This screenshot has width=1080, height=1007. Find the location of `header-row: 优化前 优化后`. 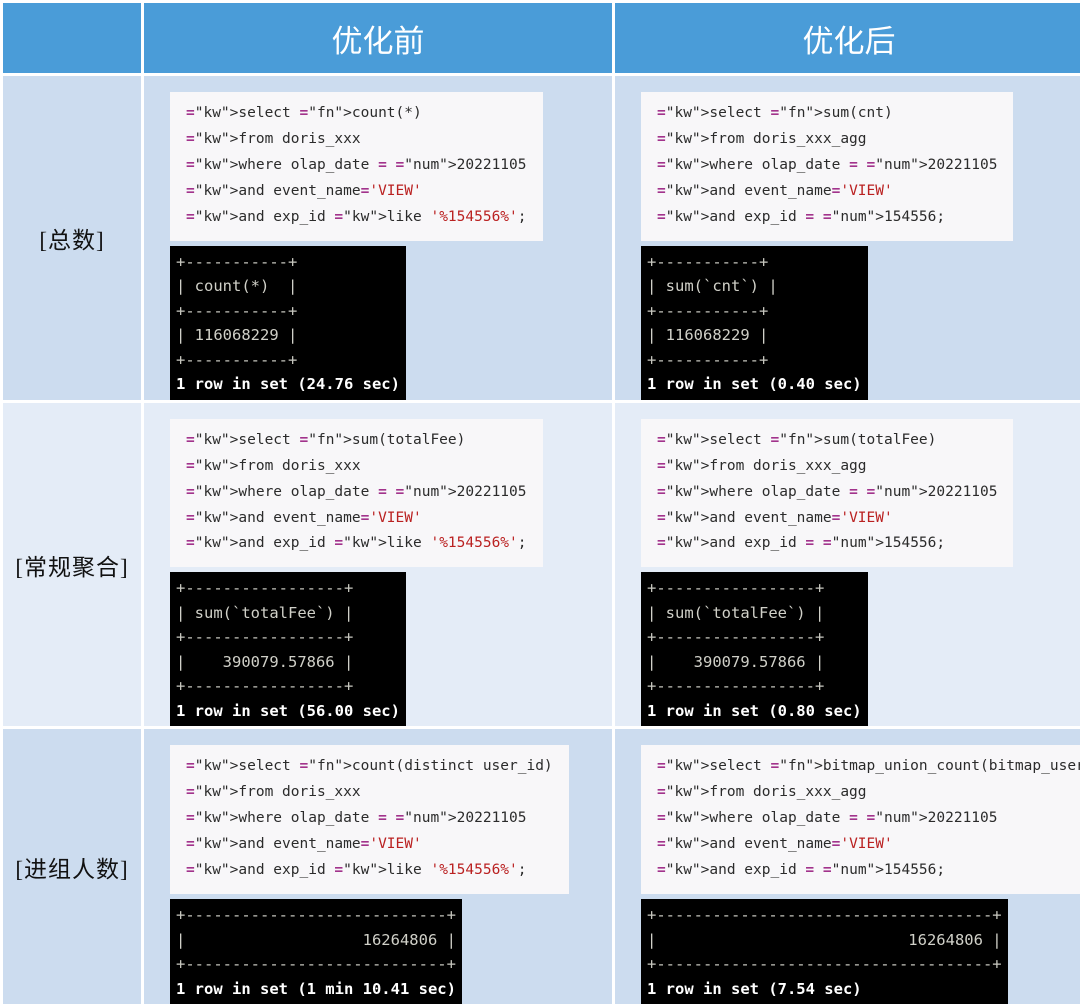

header-row: 优化前 优化后 is located at coordinates (541, 38).